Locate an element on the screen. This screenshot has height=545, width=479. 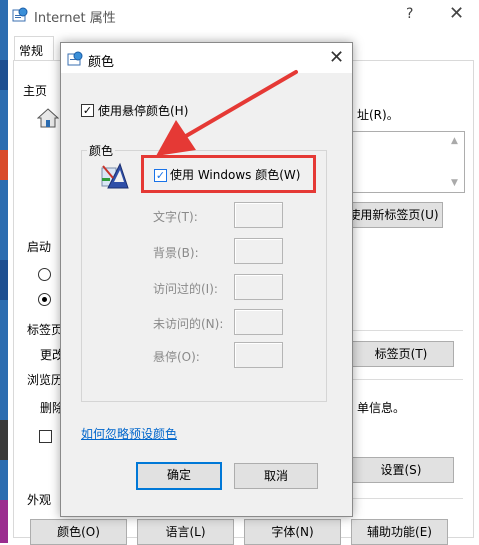
text-color-label: 文字(T): is located at coordinates (175, 217).